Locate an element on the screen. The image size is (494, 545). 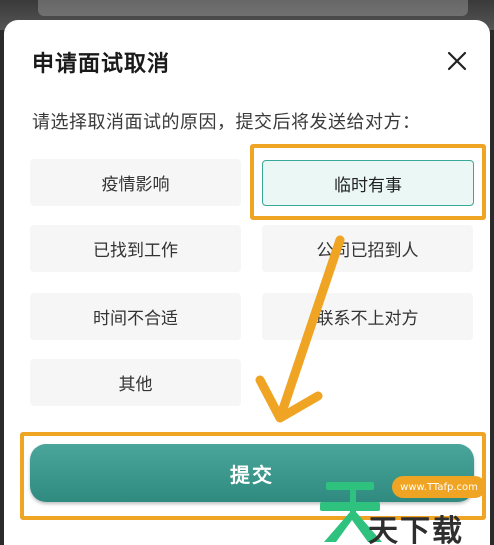
option-epidemic: 疫情影响 is located at coordinates (135, 182).